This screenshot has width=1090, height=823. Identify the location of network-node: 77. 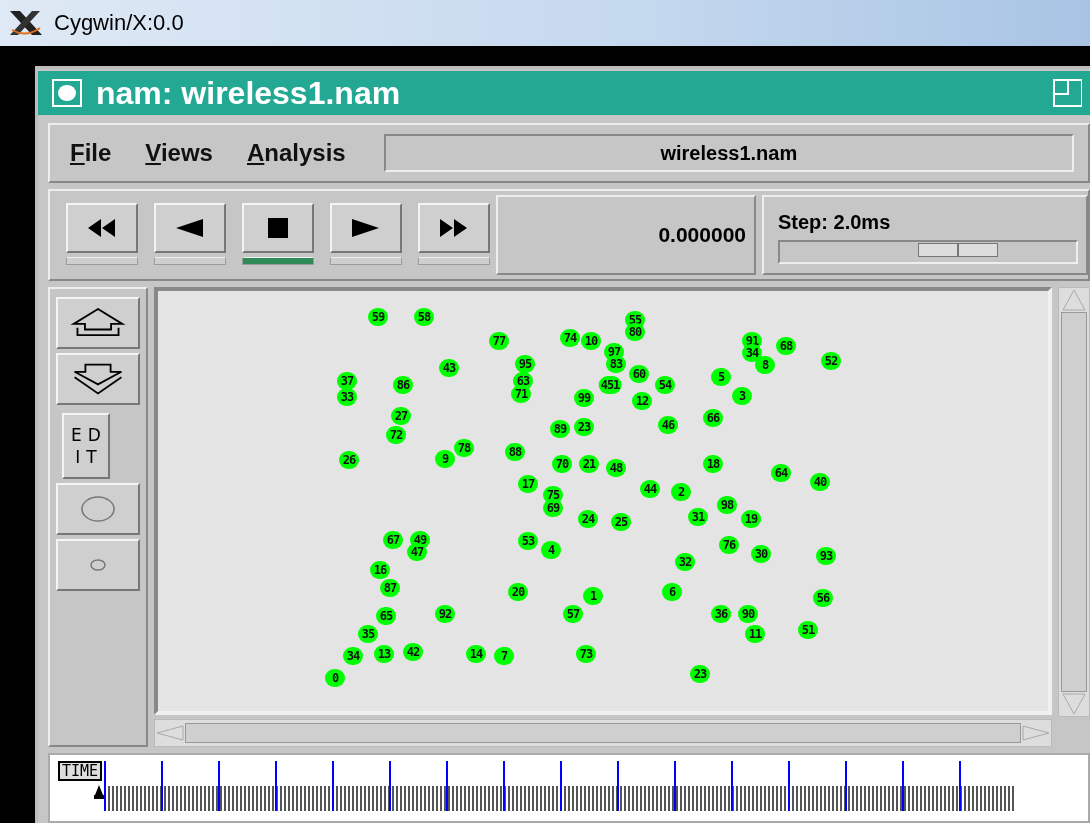
(499, 341).